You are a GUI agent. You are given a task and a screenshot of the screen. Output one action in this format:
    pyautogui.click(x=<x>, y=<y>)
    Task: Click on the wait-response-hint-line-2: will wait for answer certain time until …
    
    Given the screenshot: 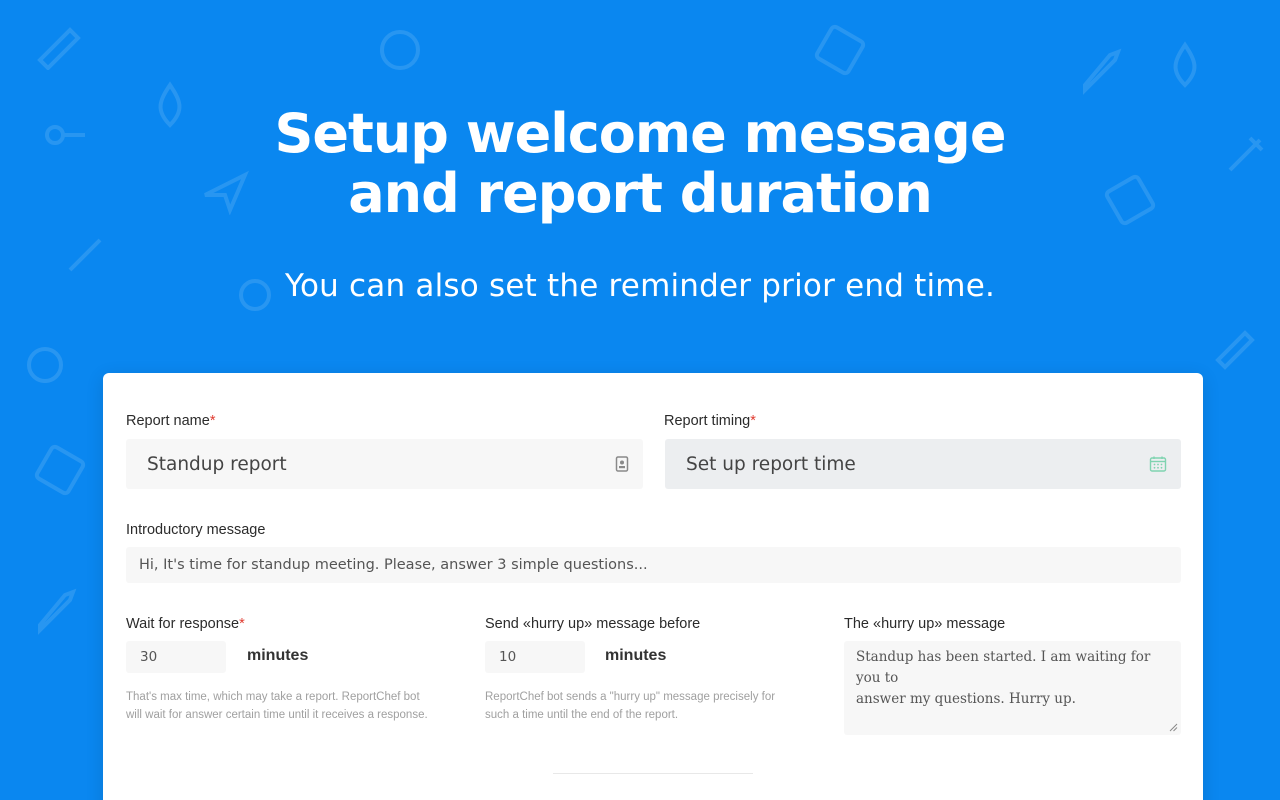 What is the action you would take?
    pyautogui.click(x=277, y=715)
    